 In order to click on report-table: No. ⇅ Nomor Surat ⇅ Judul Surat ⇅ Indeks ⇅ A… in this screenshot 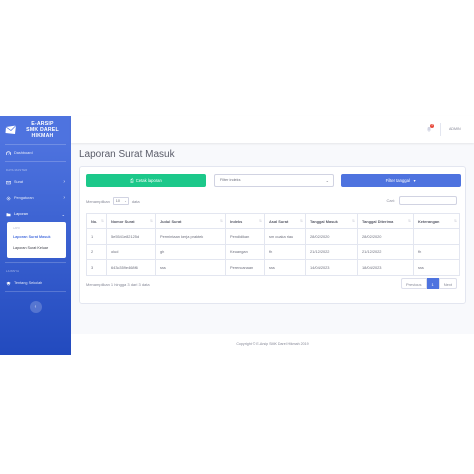, I will do `click(273, 244)`.